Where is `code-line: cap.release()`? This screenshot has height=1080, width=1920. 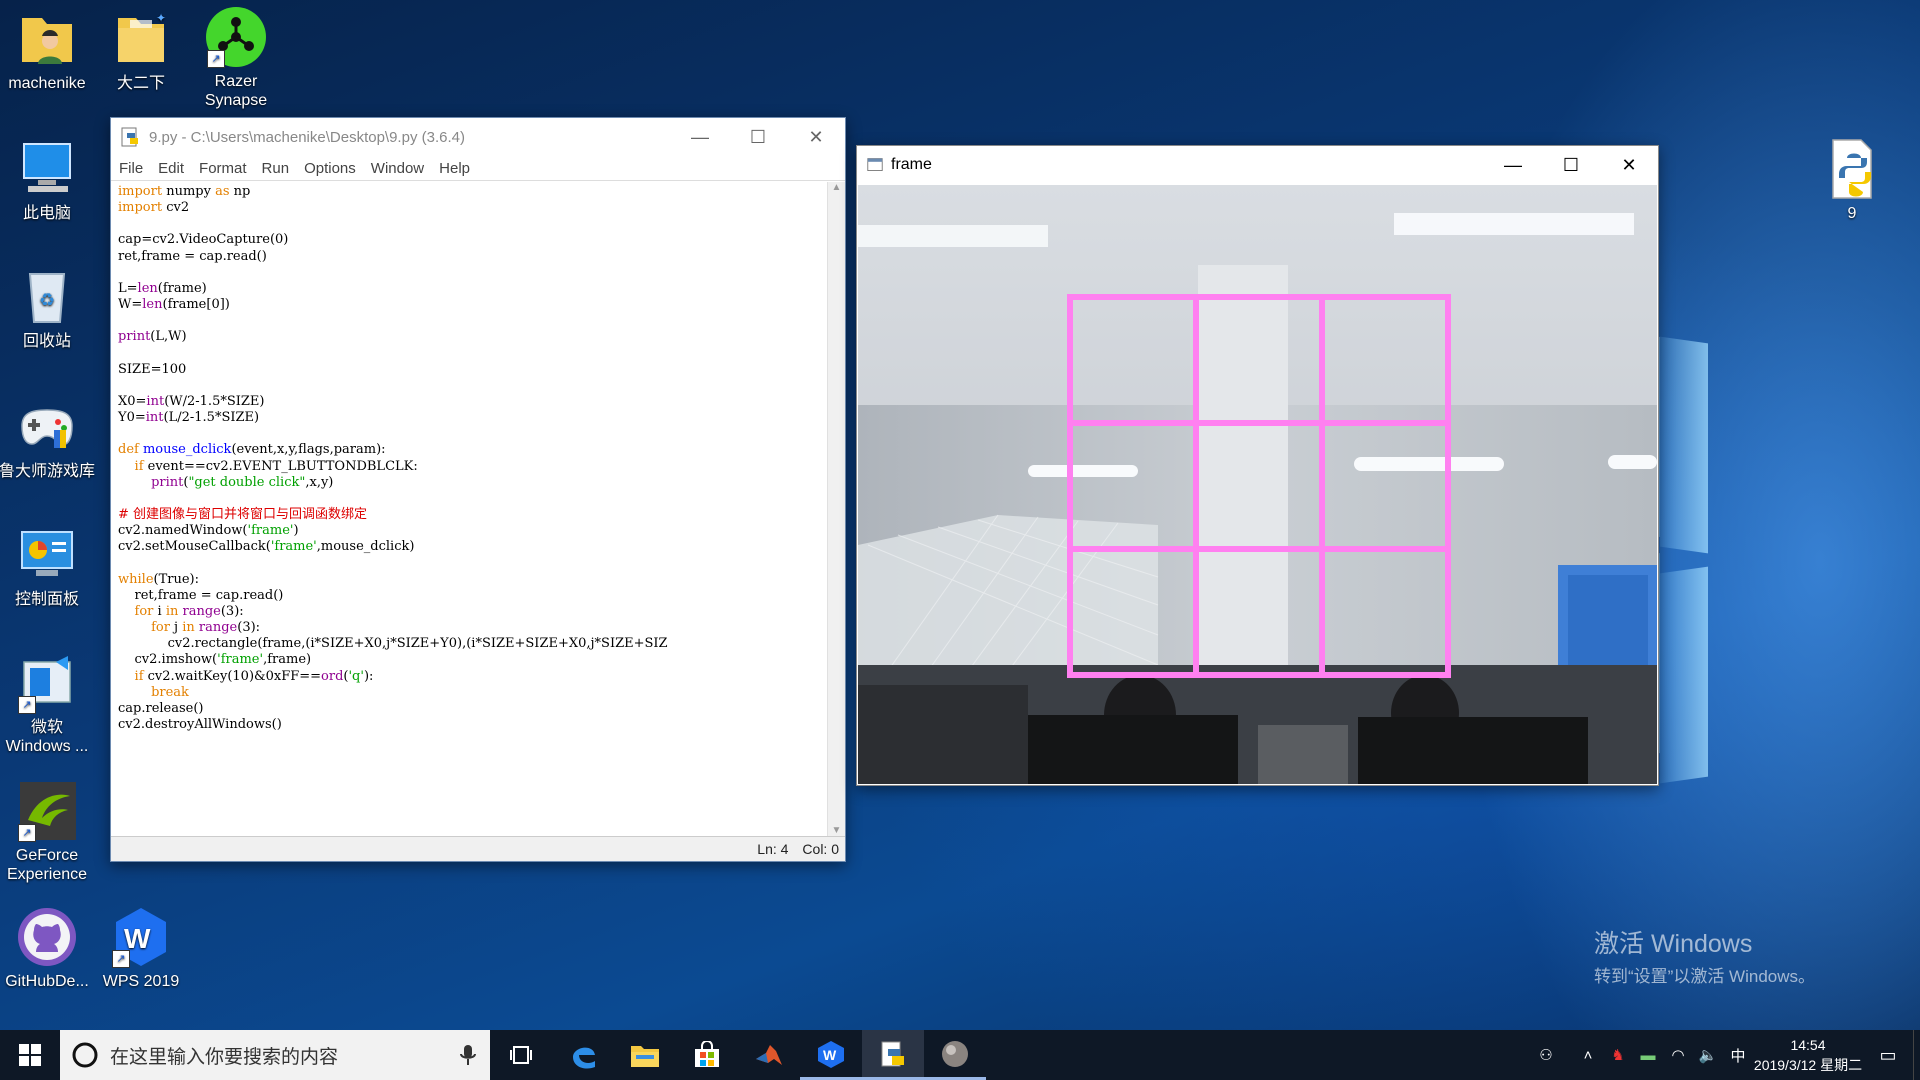 code-line: cap.release() is located at coordinates (161, 708).